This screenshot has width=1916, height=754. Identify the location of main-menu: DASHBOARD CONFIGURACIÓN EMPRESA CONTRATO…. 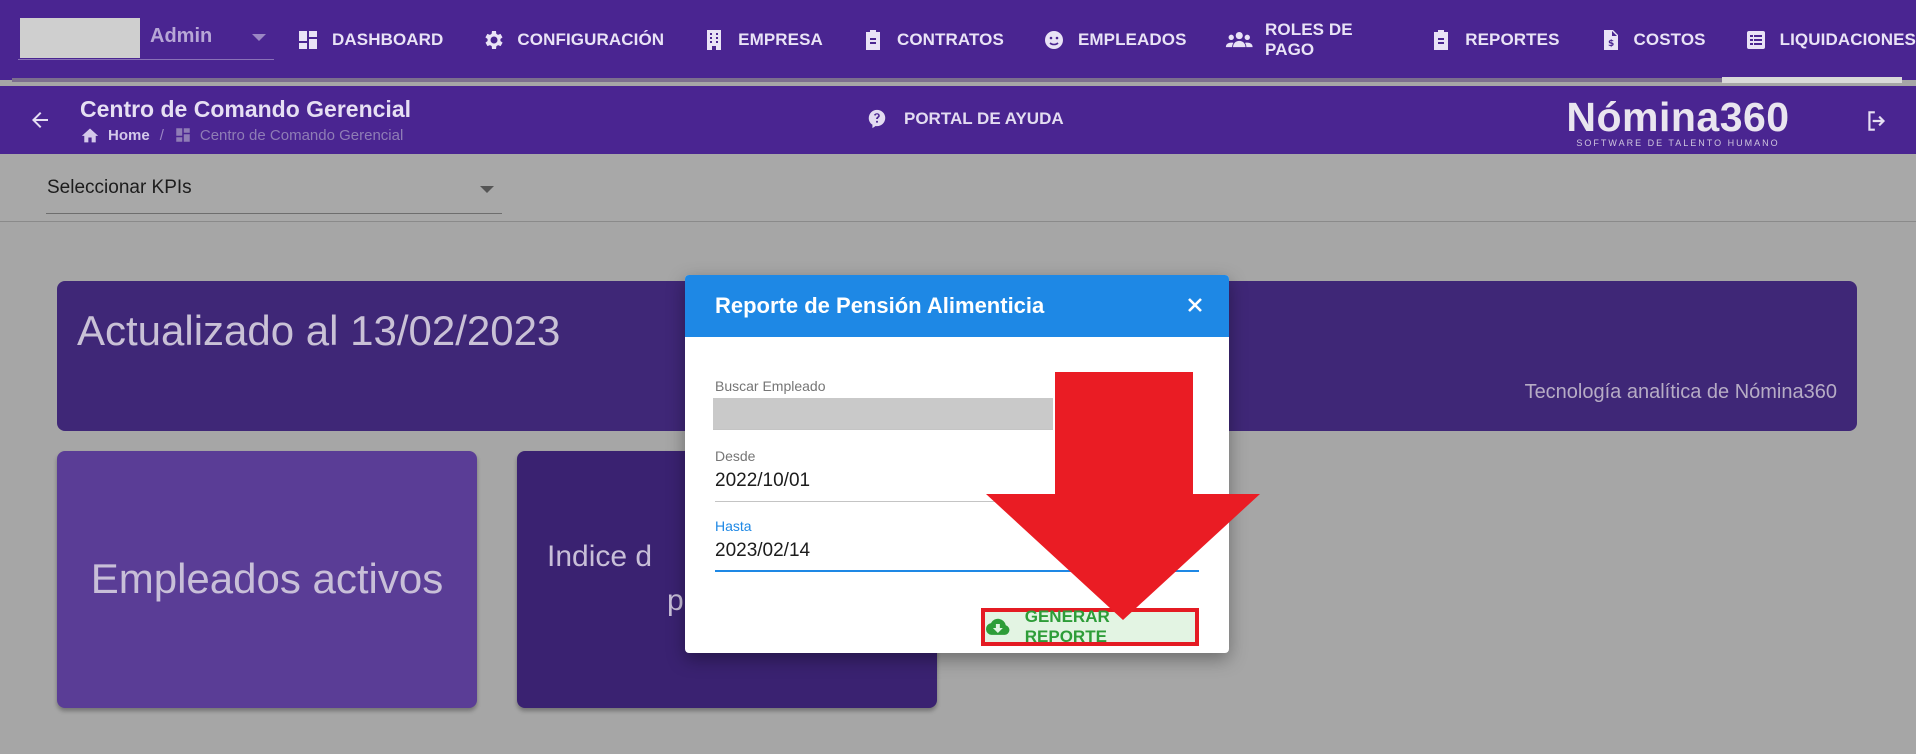
(1106, 39).